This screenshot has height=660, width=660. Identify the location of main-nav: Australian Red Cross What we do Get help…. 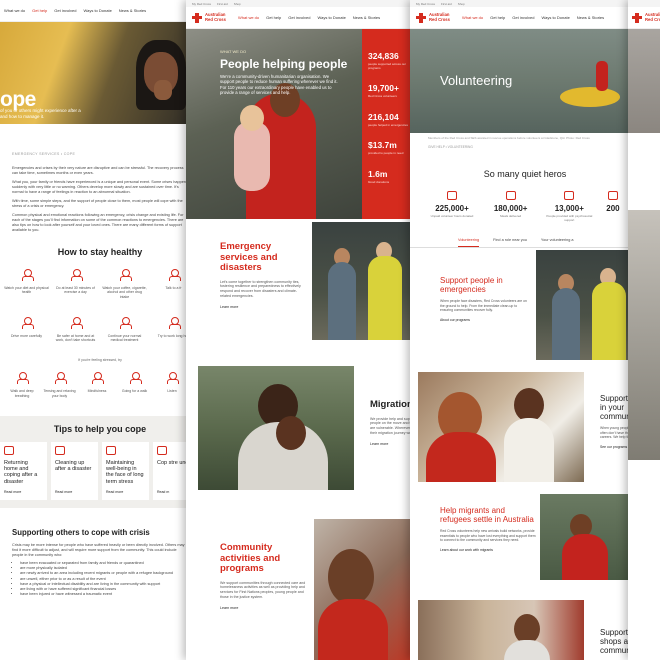
(301, 18).